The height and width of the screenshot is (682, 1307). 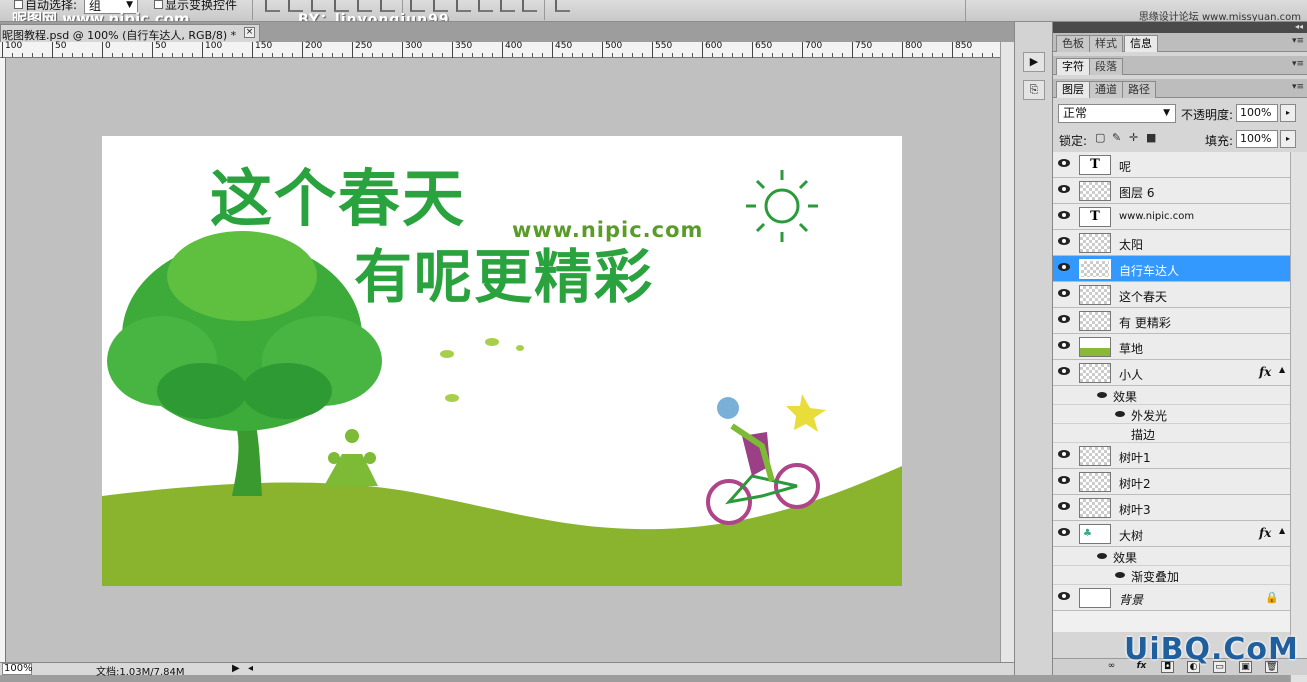 What do you see at coordinates (1257, 113) in the screenshot?
I see `opacity-field: 100%` at bounding box center [1257, 113].